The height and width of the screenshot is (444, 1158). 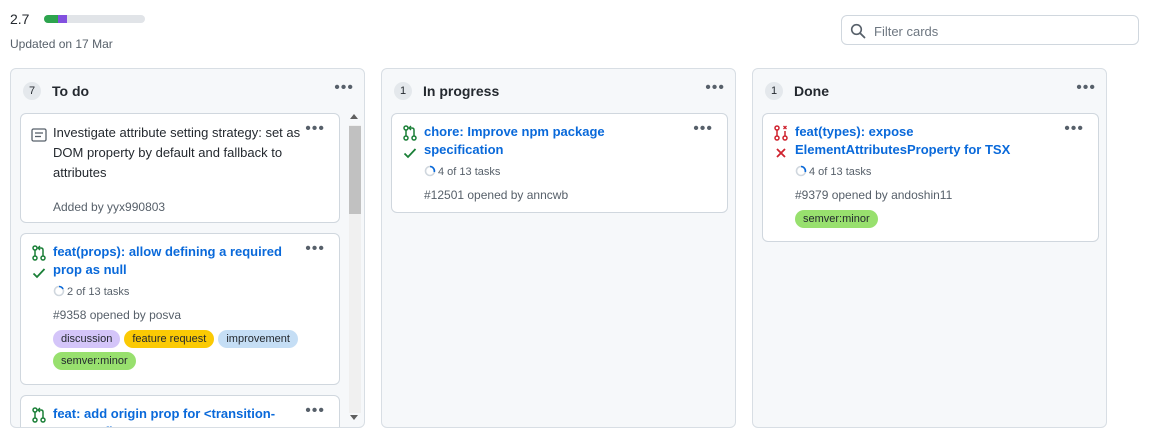 I want to click on column-card-count: 7, so click(x=32, y=91).